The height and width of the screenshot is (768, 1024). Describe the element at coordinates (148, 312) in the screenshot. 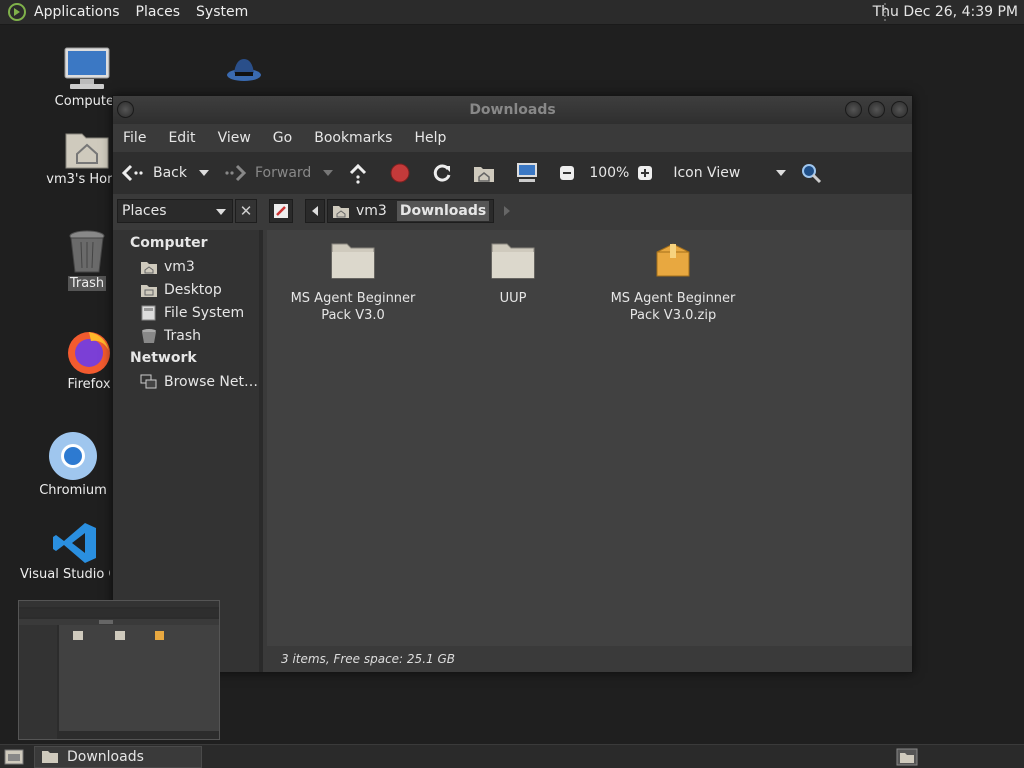

I see `drive-icon` at that location.